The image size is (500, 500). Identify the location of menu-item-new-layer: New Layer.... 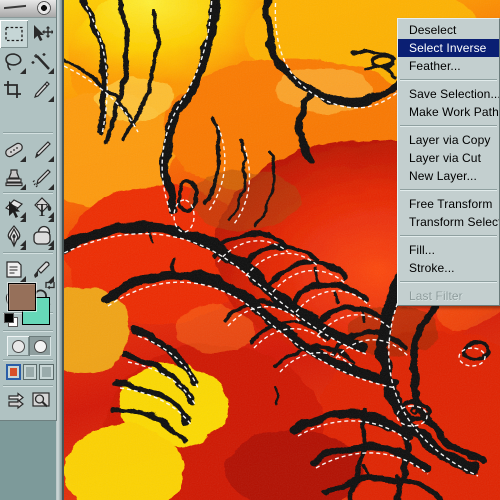
(448, 176).